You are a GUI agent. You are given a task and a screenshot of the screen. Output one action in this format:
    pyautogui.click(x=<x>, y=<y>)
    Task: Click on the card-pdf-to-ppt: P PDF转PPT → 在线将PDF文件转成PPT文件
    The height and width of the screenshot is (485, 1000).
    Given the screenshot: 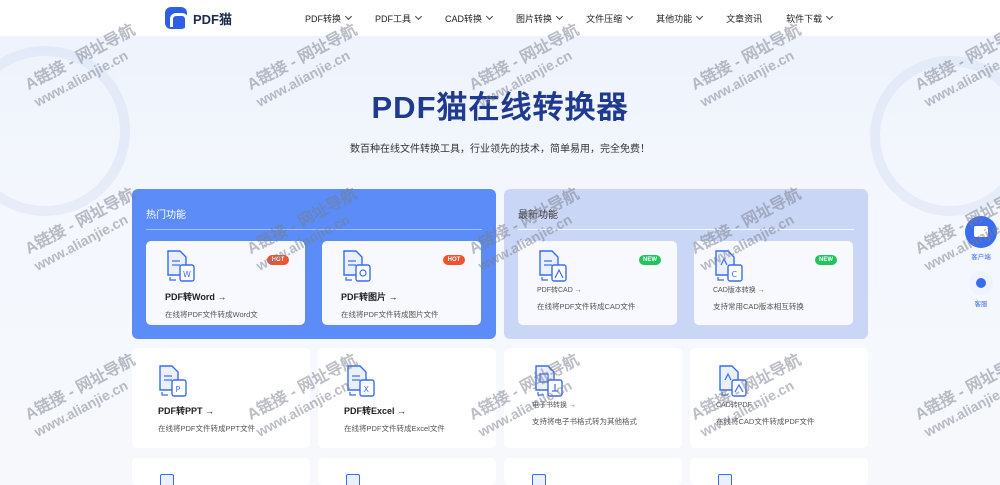 What is the action you would take?
    pyautogui.click(x=221, y=398)
    